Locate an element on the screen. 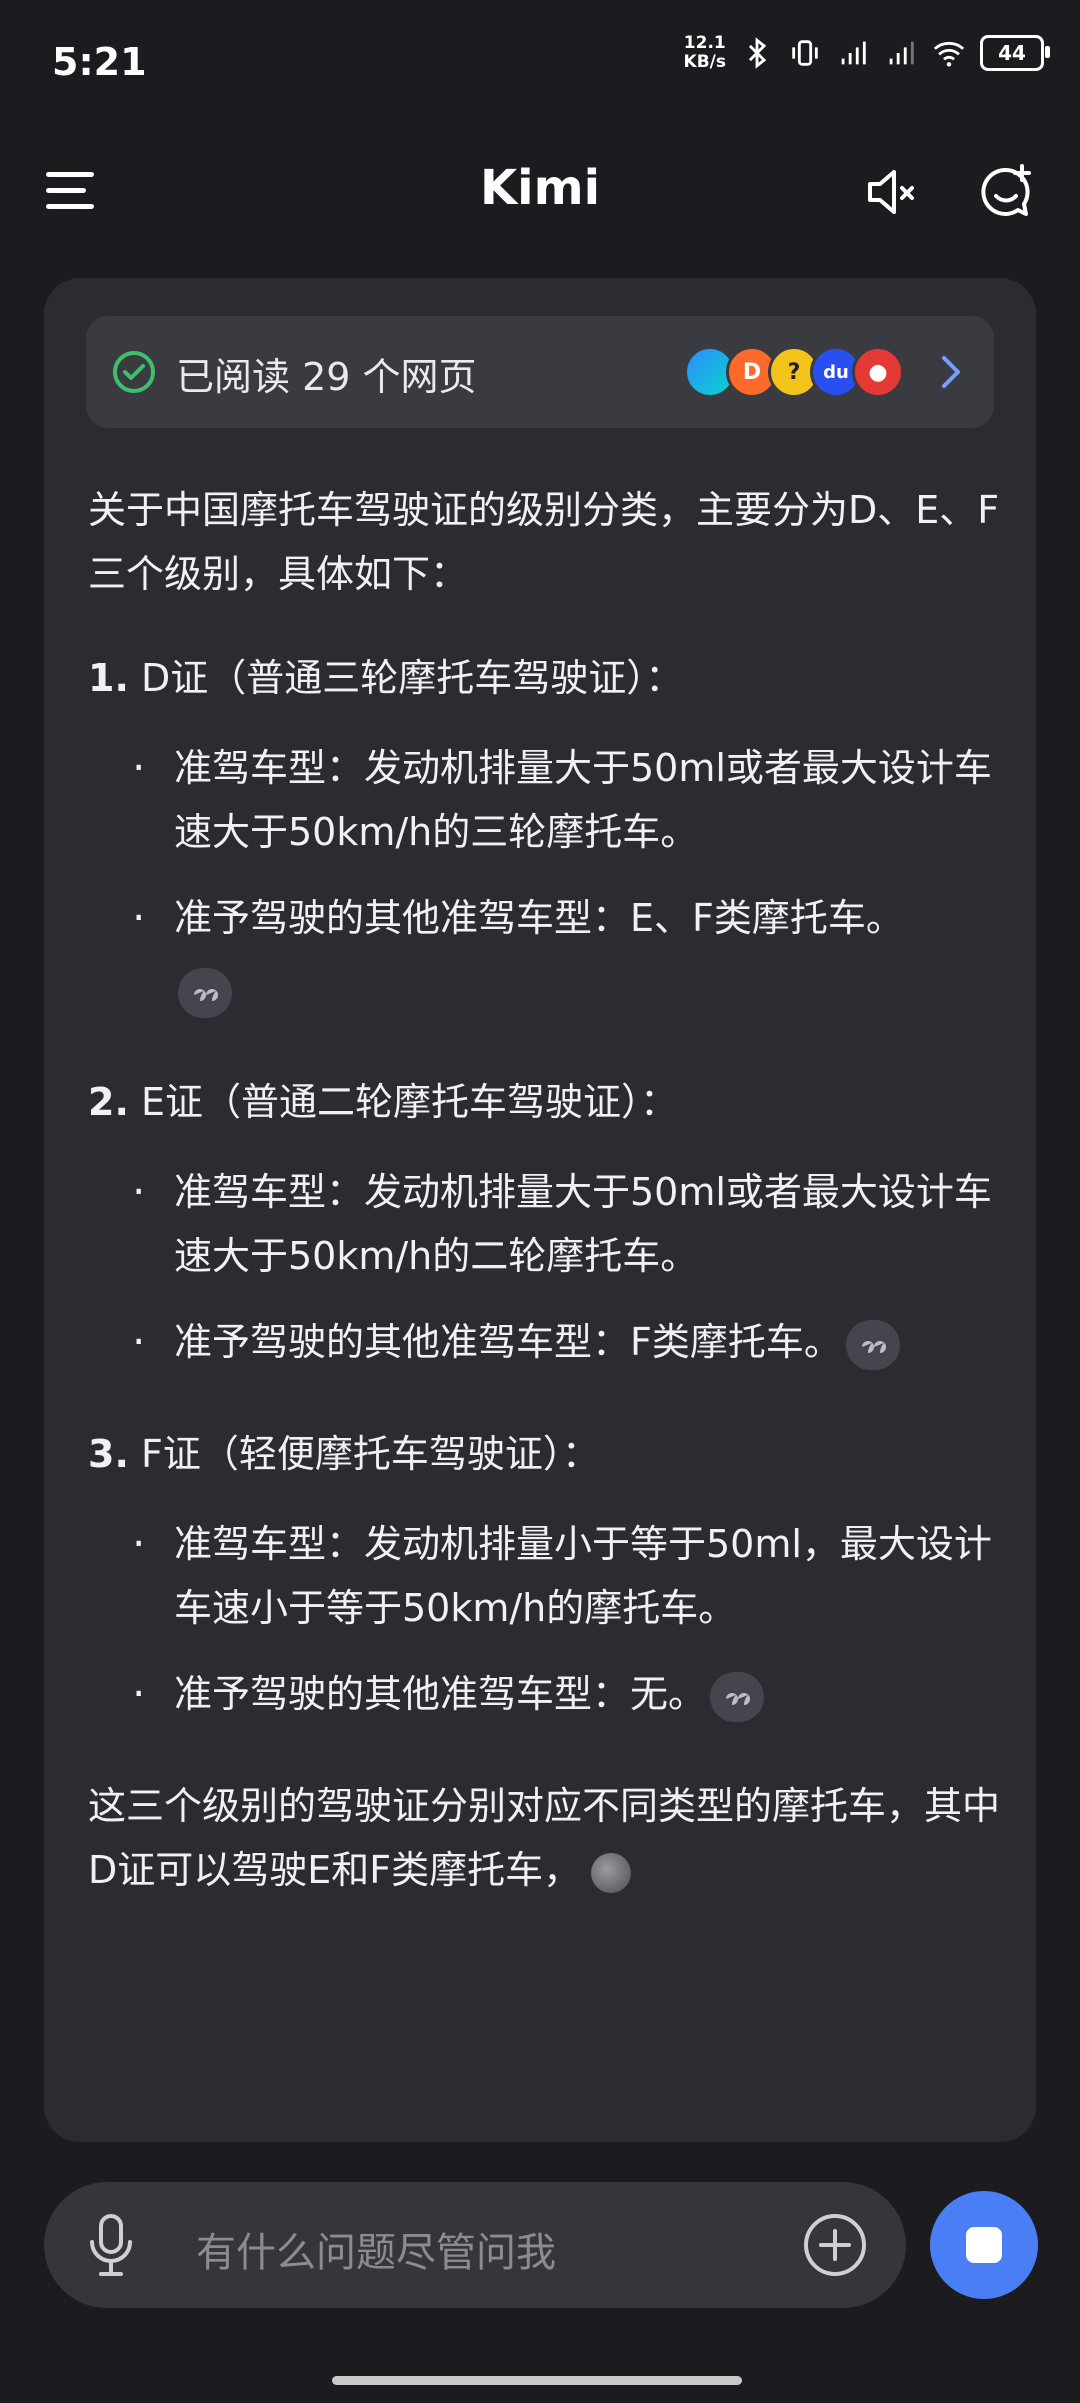  bullet-text: 准驾车型：发动机排量大于50ml或者最大设计车速大于50km/h的二轮摩托车。 is located at coordinates (583, 1224).